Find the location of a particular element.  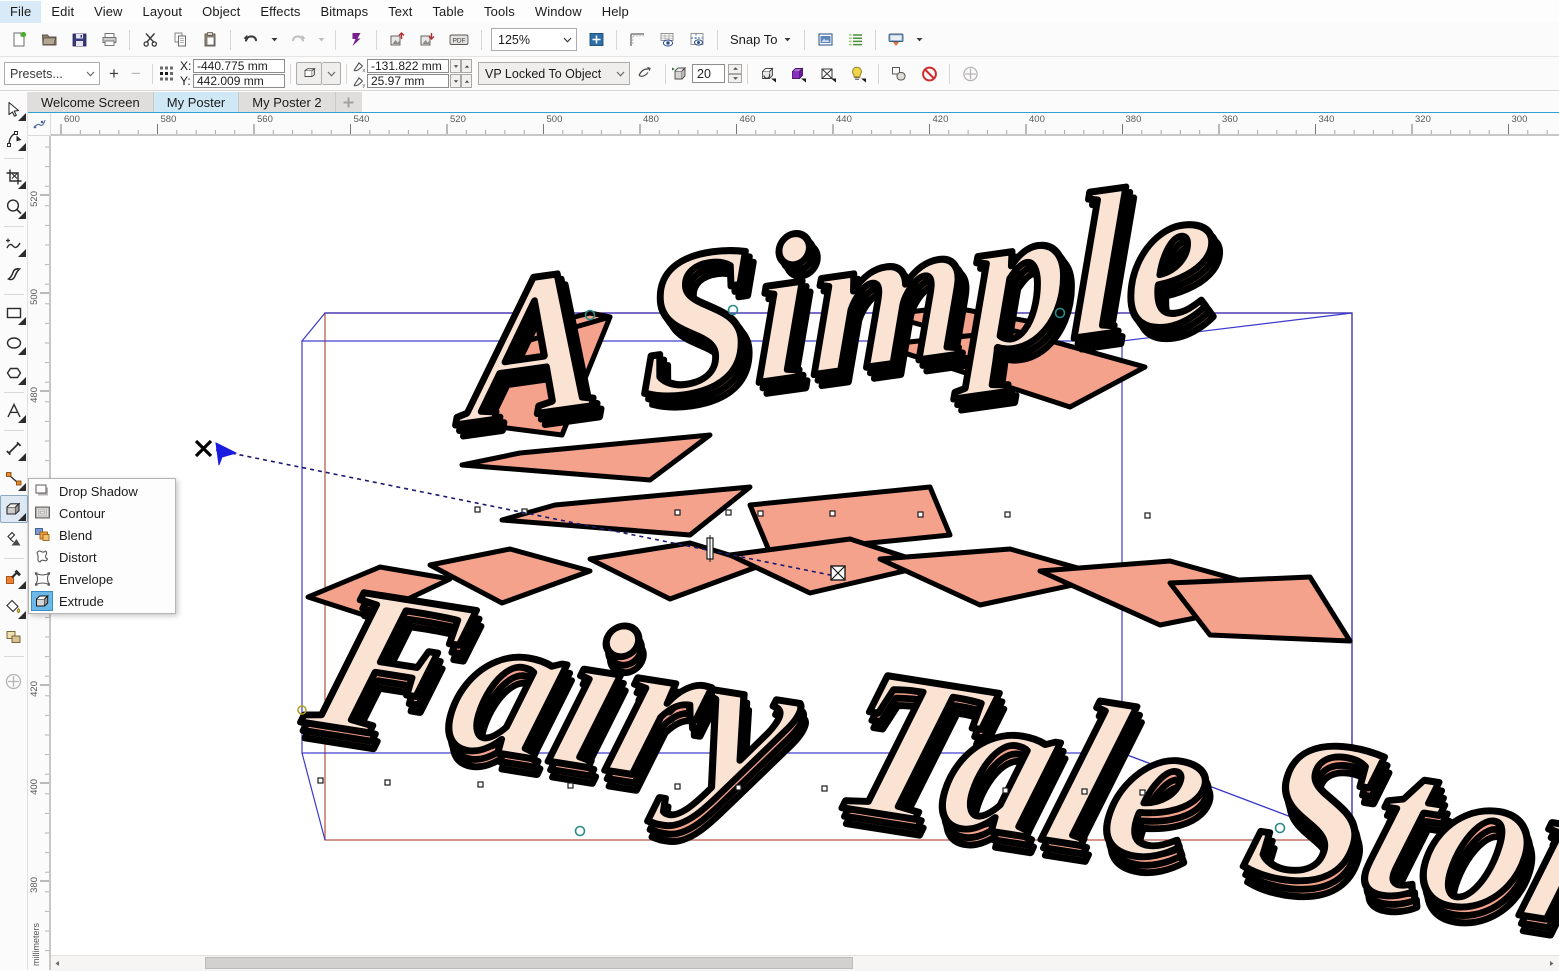

menu-effects: Effects is located at coordinates (280, 12).